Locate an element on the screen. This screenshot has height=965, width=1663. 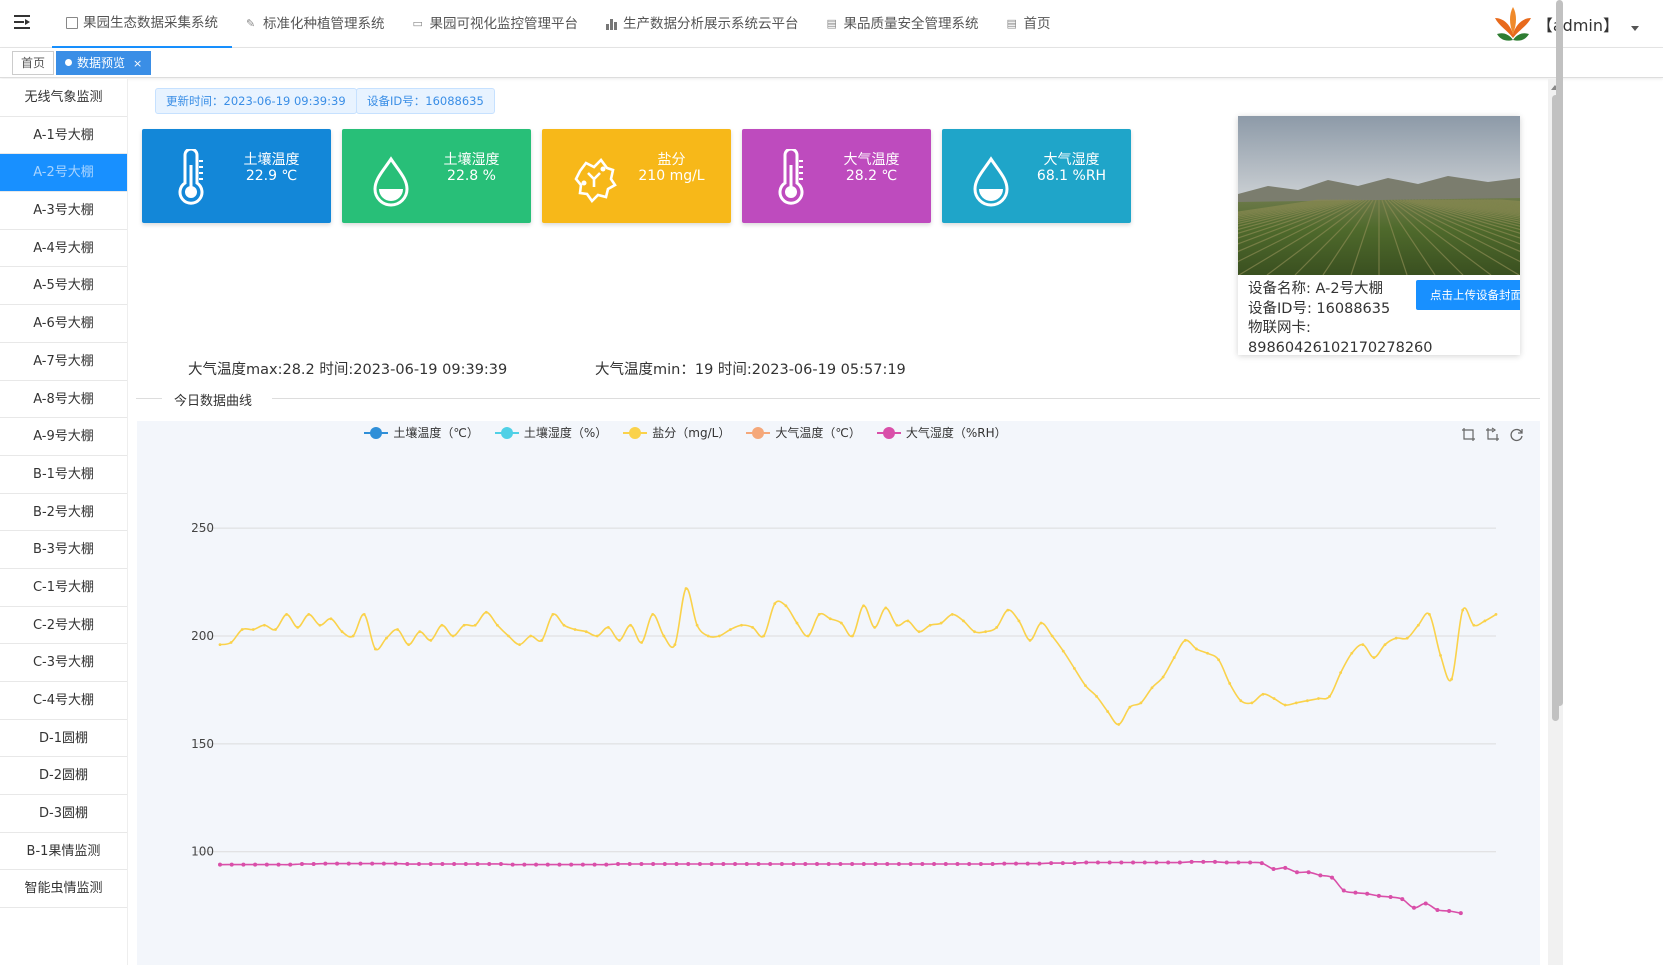
sidebar-item: A-6号大棚 is located at coordinates (63, 324).